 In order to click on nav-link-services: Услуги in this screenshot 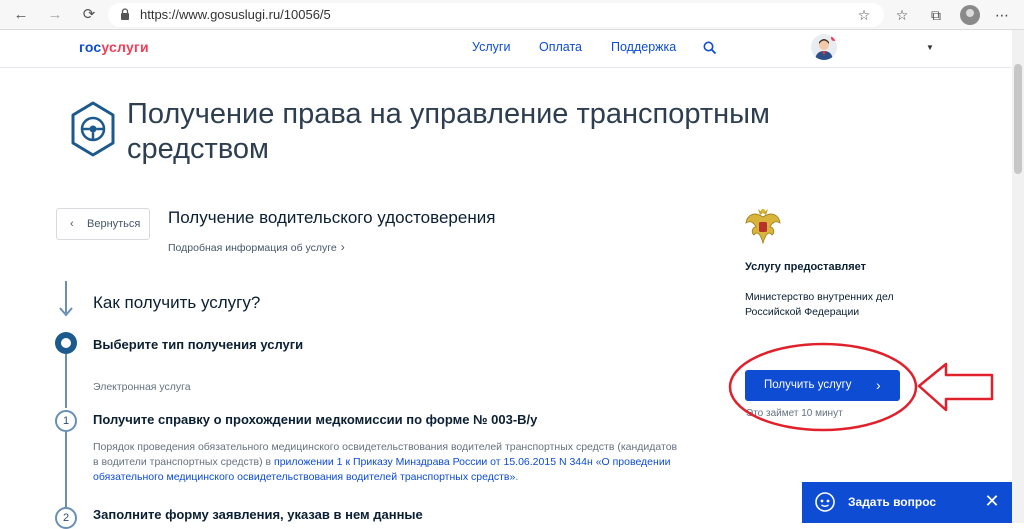, I will do `click(491, 47)`.